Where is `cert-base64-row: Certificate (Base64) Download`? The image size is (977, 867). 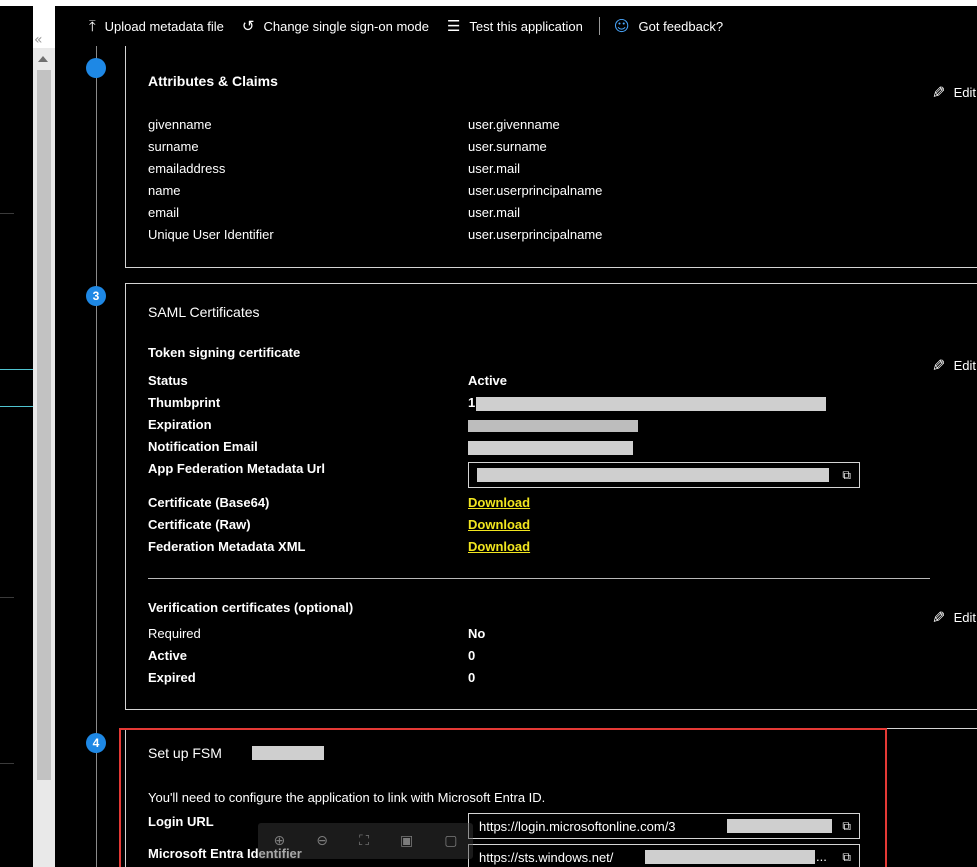
cert-base64-row: Certificate (Base64) Download is located at coordinates (558, 506).